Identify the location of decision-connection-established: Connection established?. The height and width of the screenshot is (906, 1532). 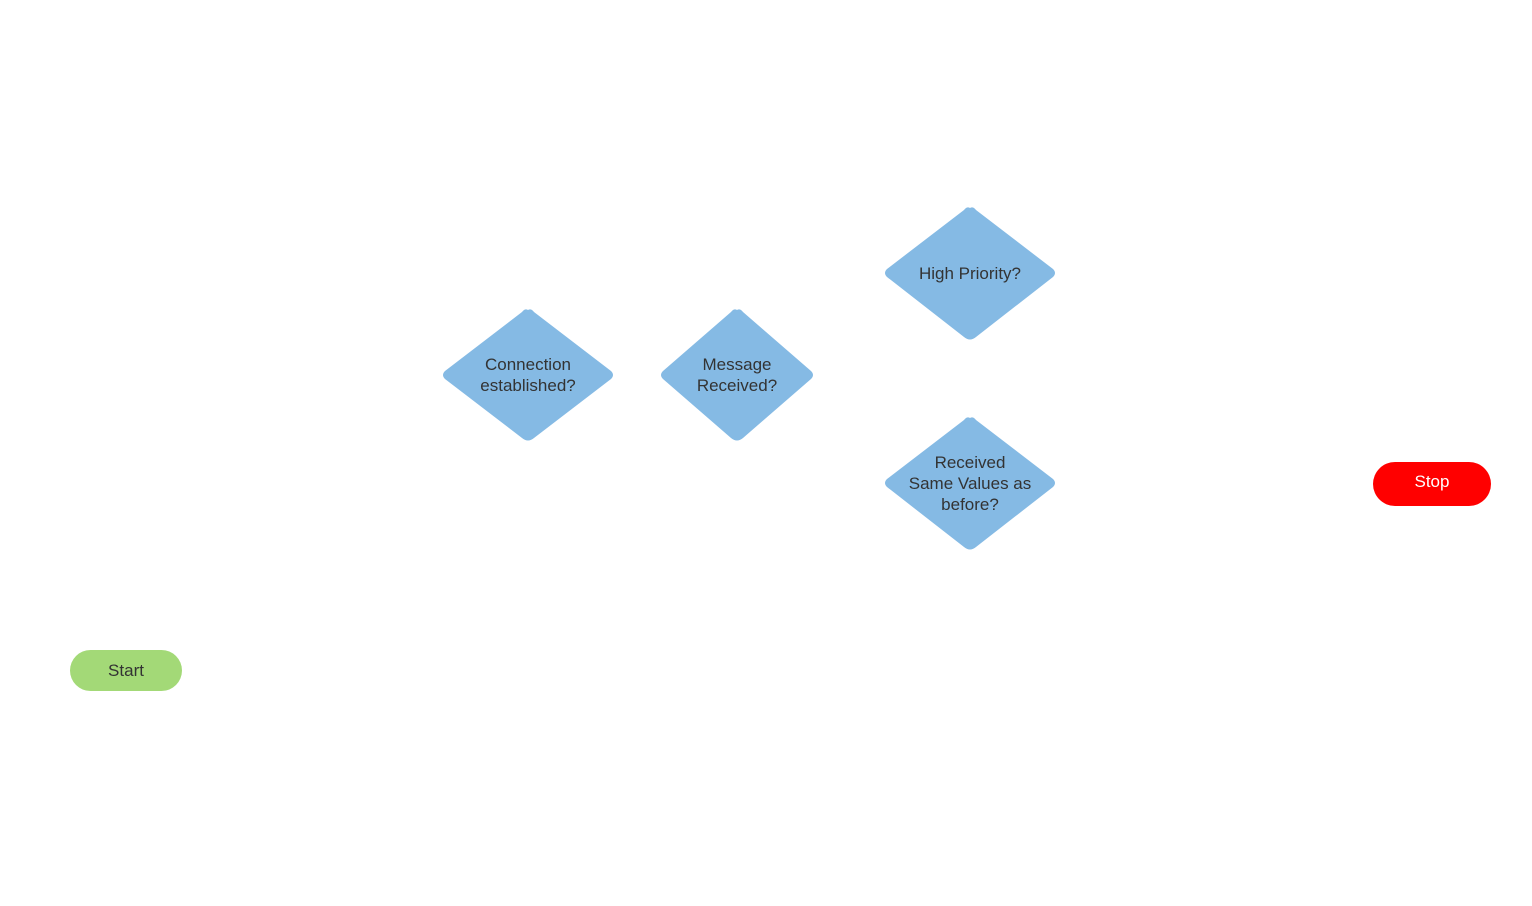
(528, 375).